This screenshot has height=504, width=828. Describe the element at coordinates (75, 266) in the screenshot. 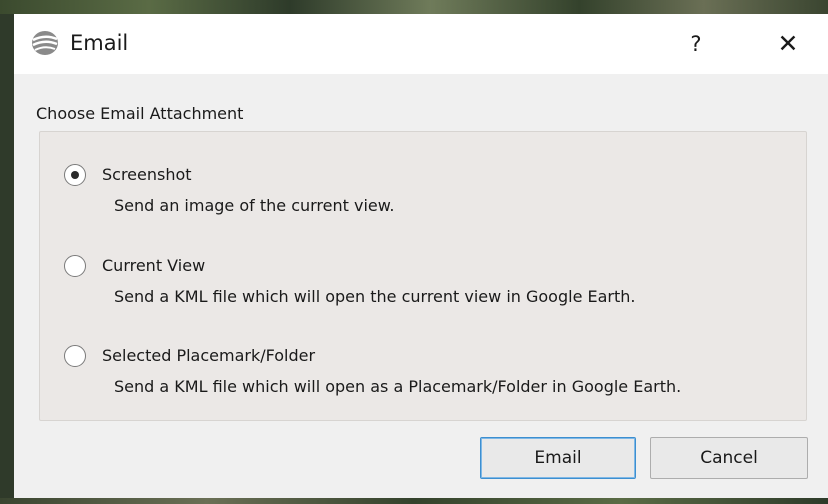

I see `radio-current-view` at that location.